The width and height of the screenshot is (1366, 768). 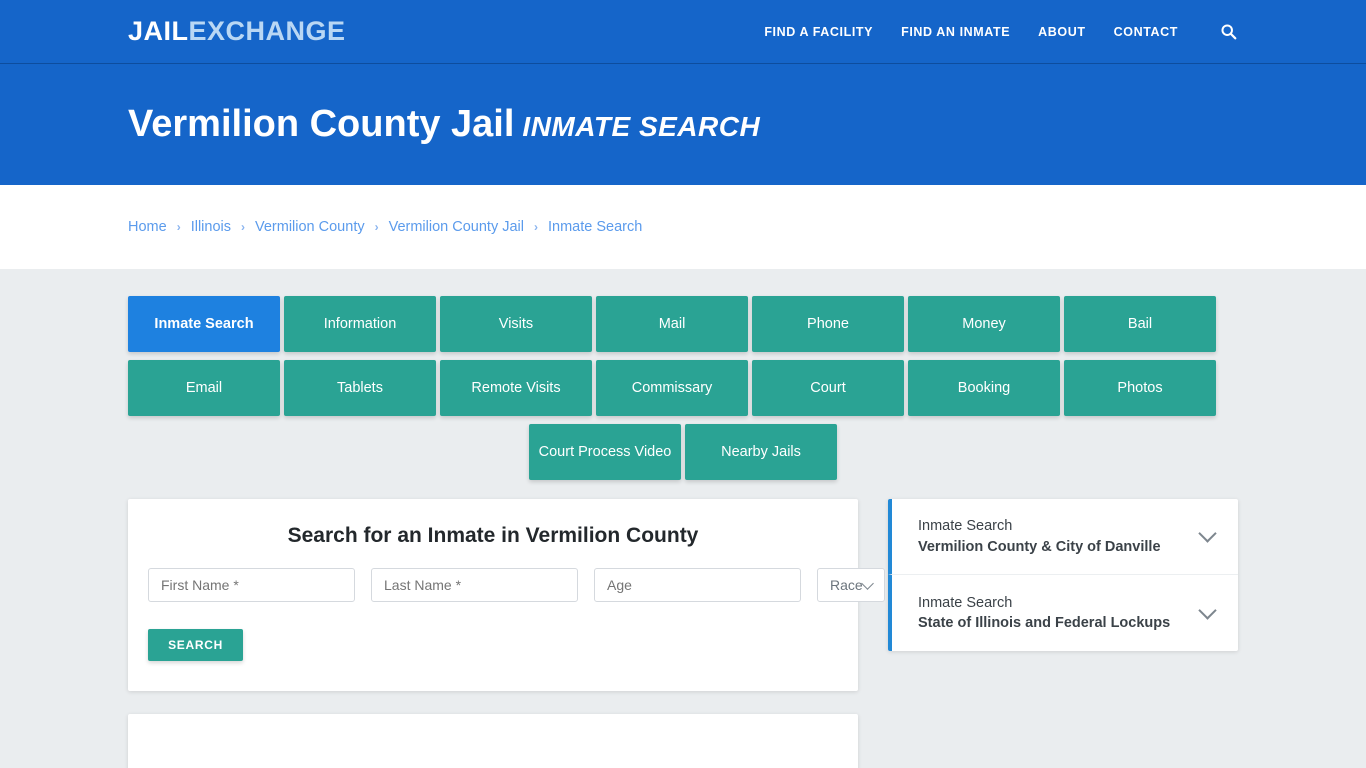 I want to click on age-input, so click(x=697, y=585).